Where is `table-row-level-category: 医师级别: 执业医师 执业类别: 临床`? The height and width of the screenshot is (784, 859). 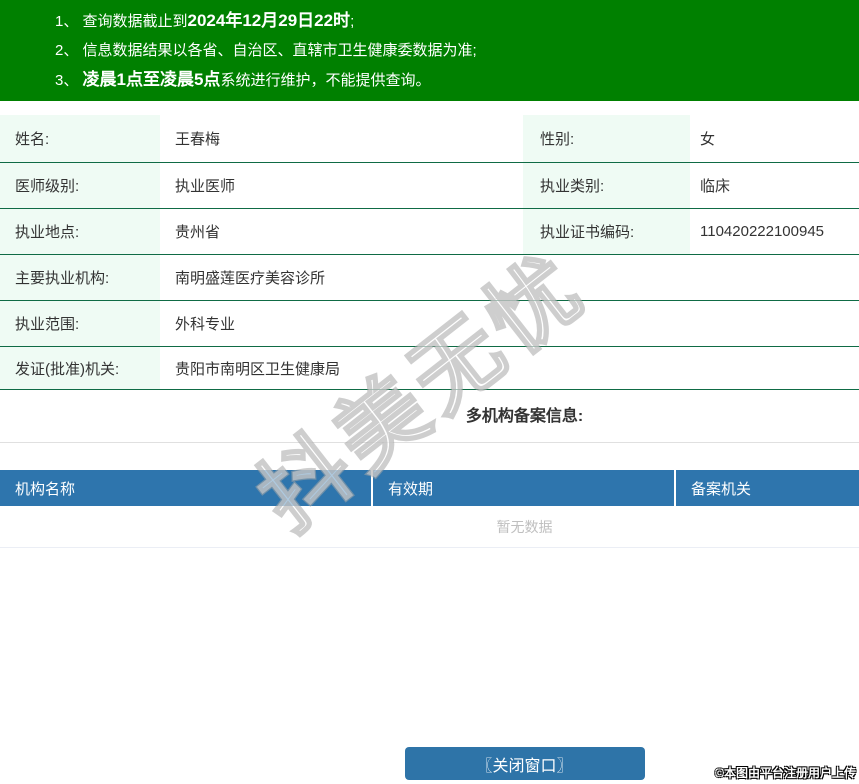 table-row-level-category: 医师级别: 执业医师 执业类别: 临床 is located at coordinates (429, 186).